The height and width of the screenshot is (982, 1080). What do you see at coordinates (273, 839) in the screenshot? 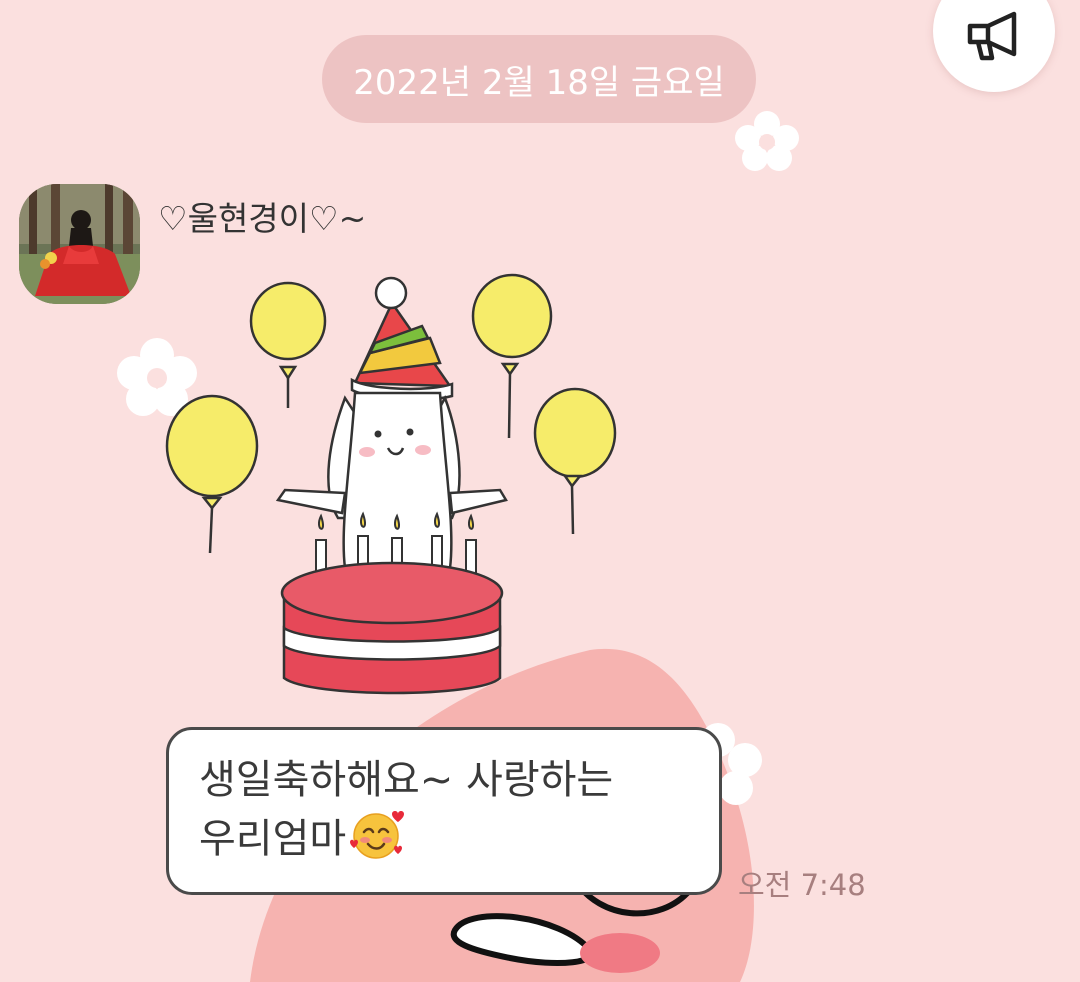
I see `message-text-line2: 우리엄마` at bounding box center [273, 839].